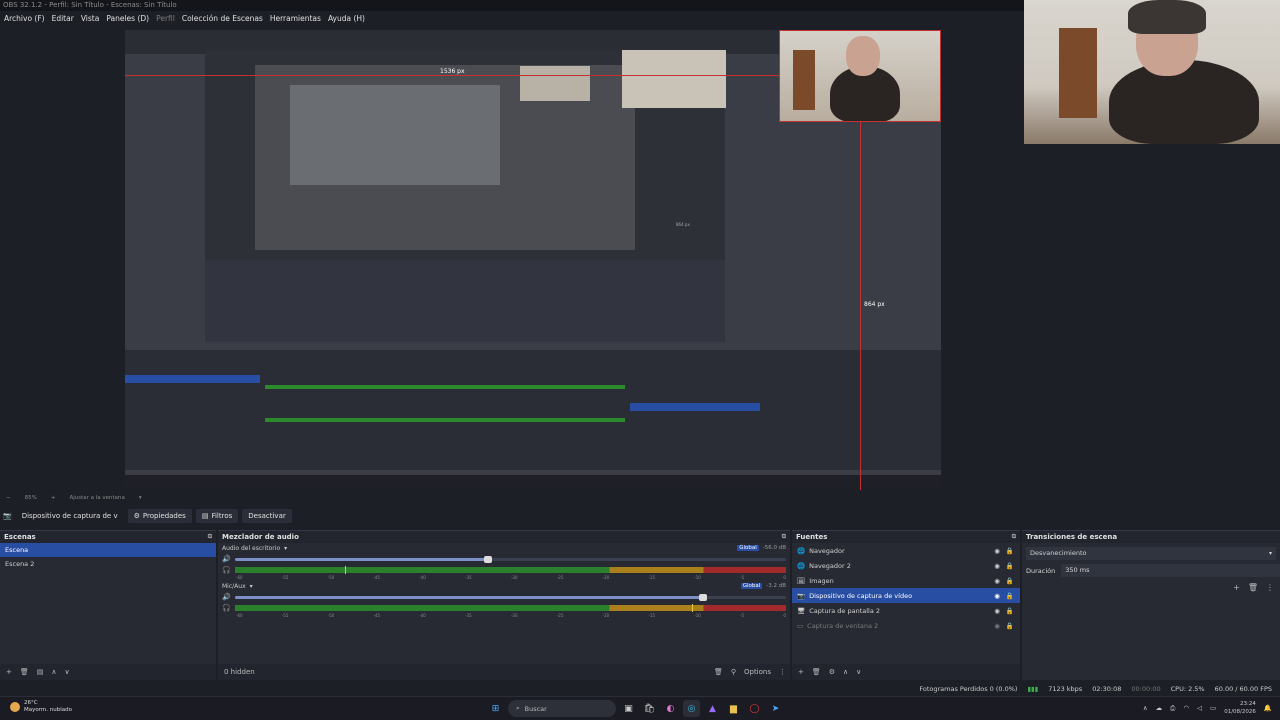  Describe the element at coordinates (41, 707) in the screenshot. I see `weather-widget: 26°C Mayorm. nublado` at that location.